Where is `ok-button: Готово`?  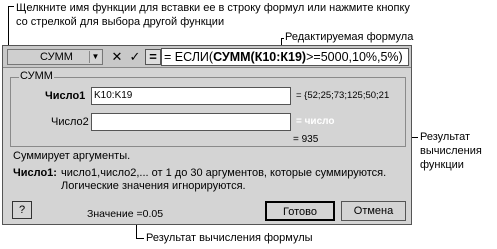
ok-button: Готово is located at coordinates (300, 211).